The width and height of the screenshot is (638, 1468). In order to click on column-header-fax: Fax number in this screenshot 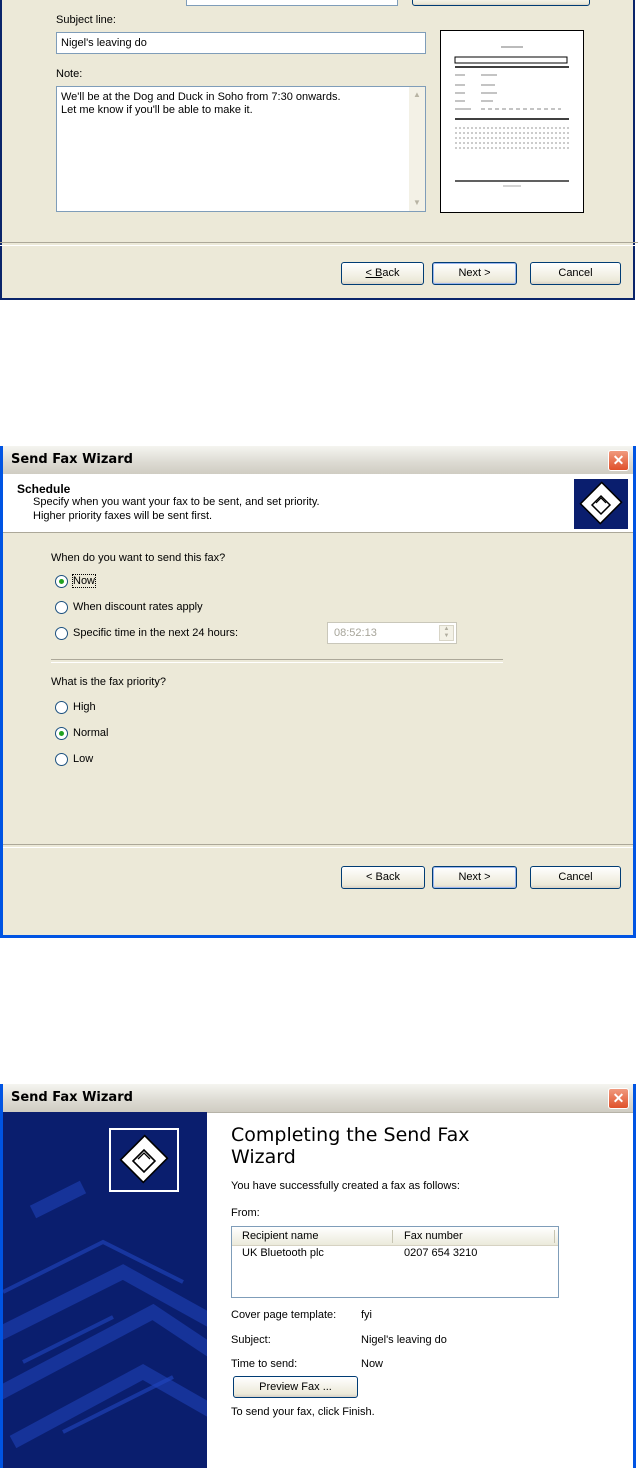, I will do `click(433, 1236)`.